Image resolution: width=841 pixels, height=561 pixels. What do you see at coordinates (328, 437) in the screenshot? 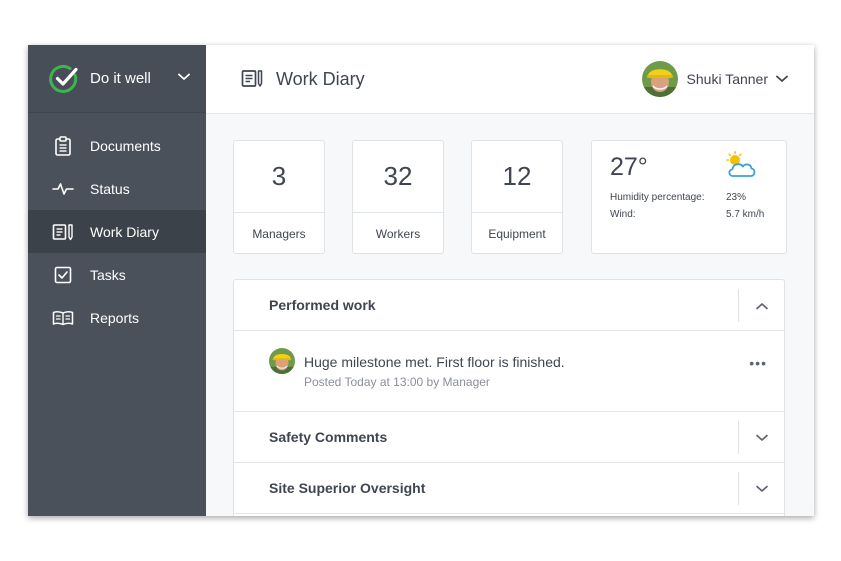
I see `section-title: Safety Comments` at bounding box center [328, 437].